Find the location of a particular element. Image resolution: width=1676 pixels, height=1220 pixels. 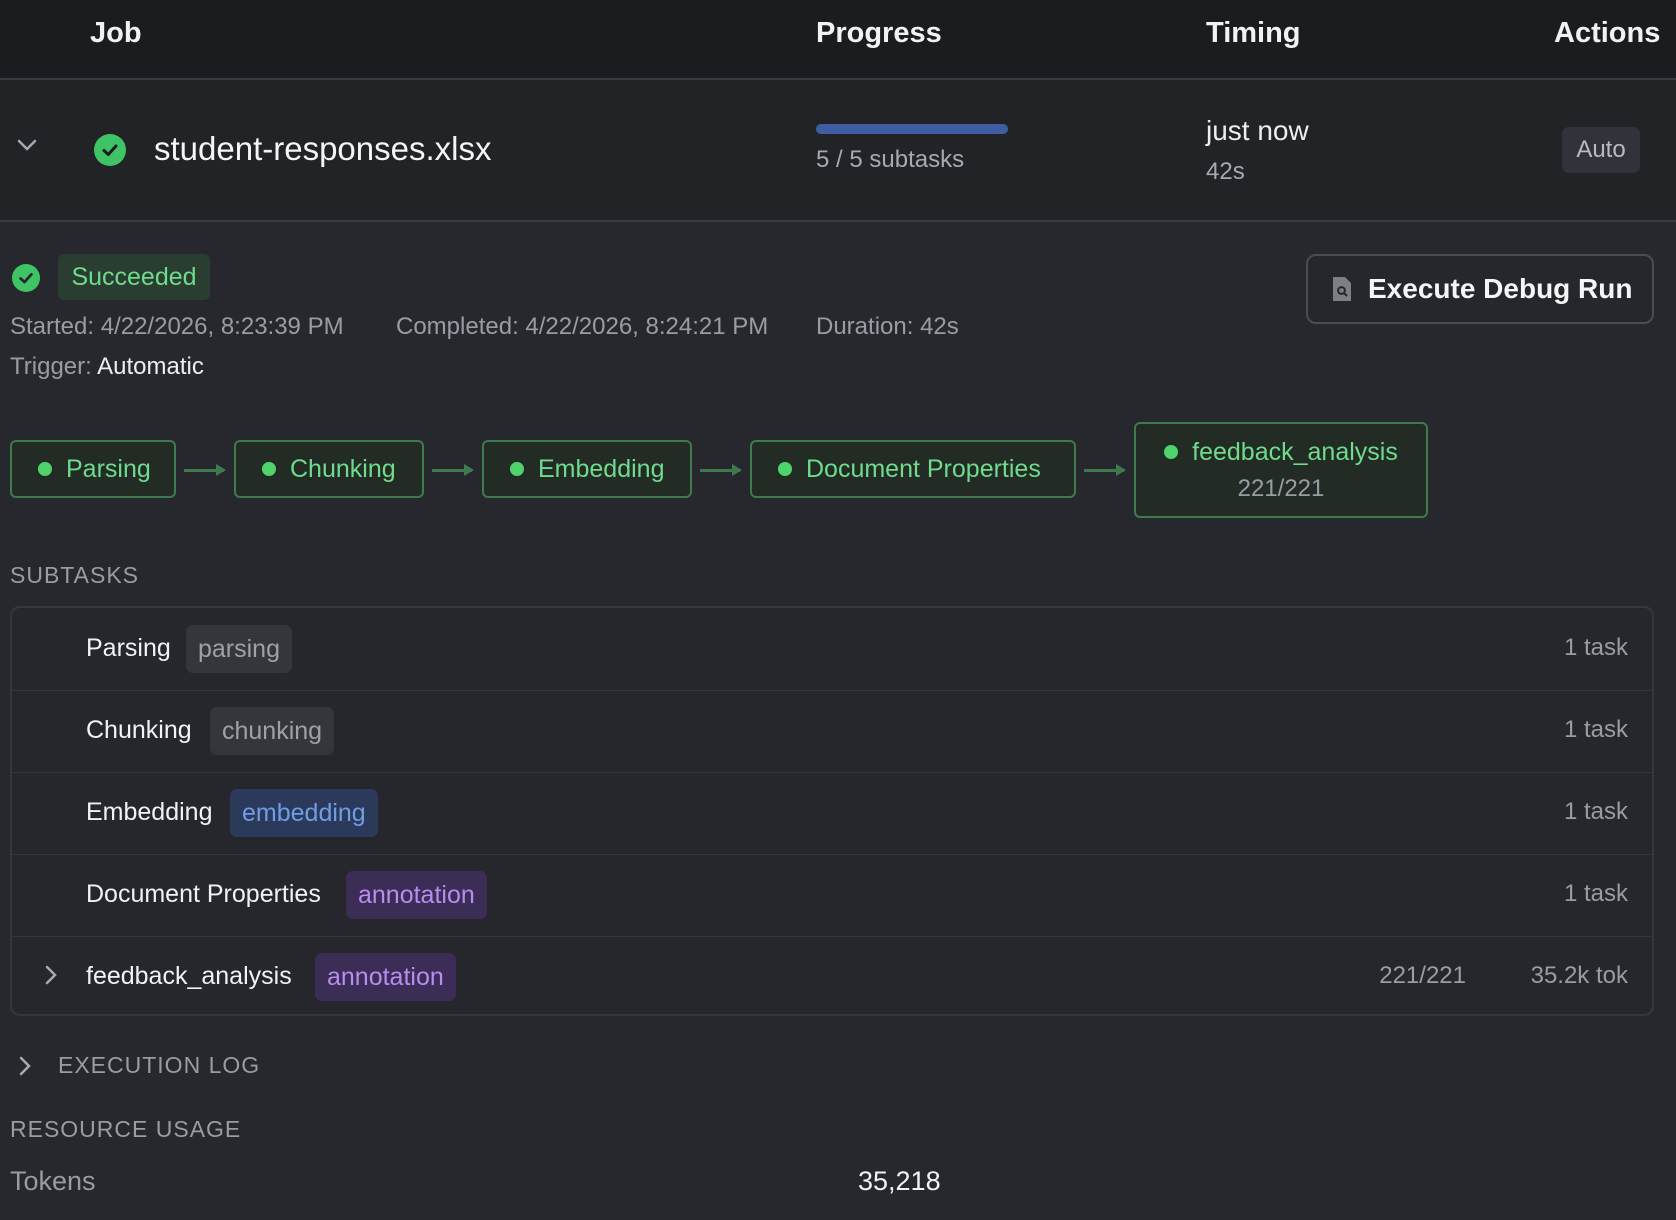

stage-label: Embedding is located at coordinates (601, 468).